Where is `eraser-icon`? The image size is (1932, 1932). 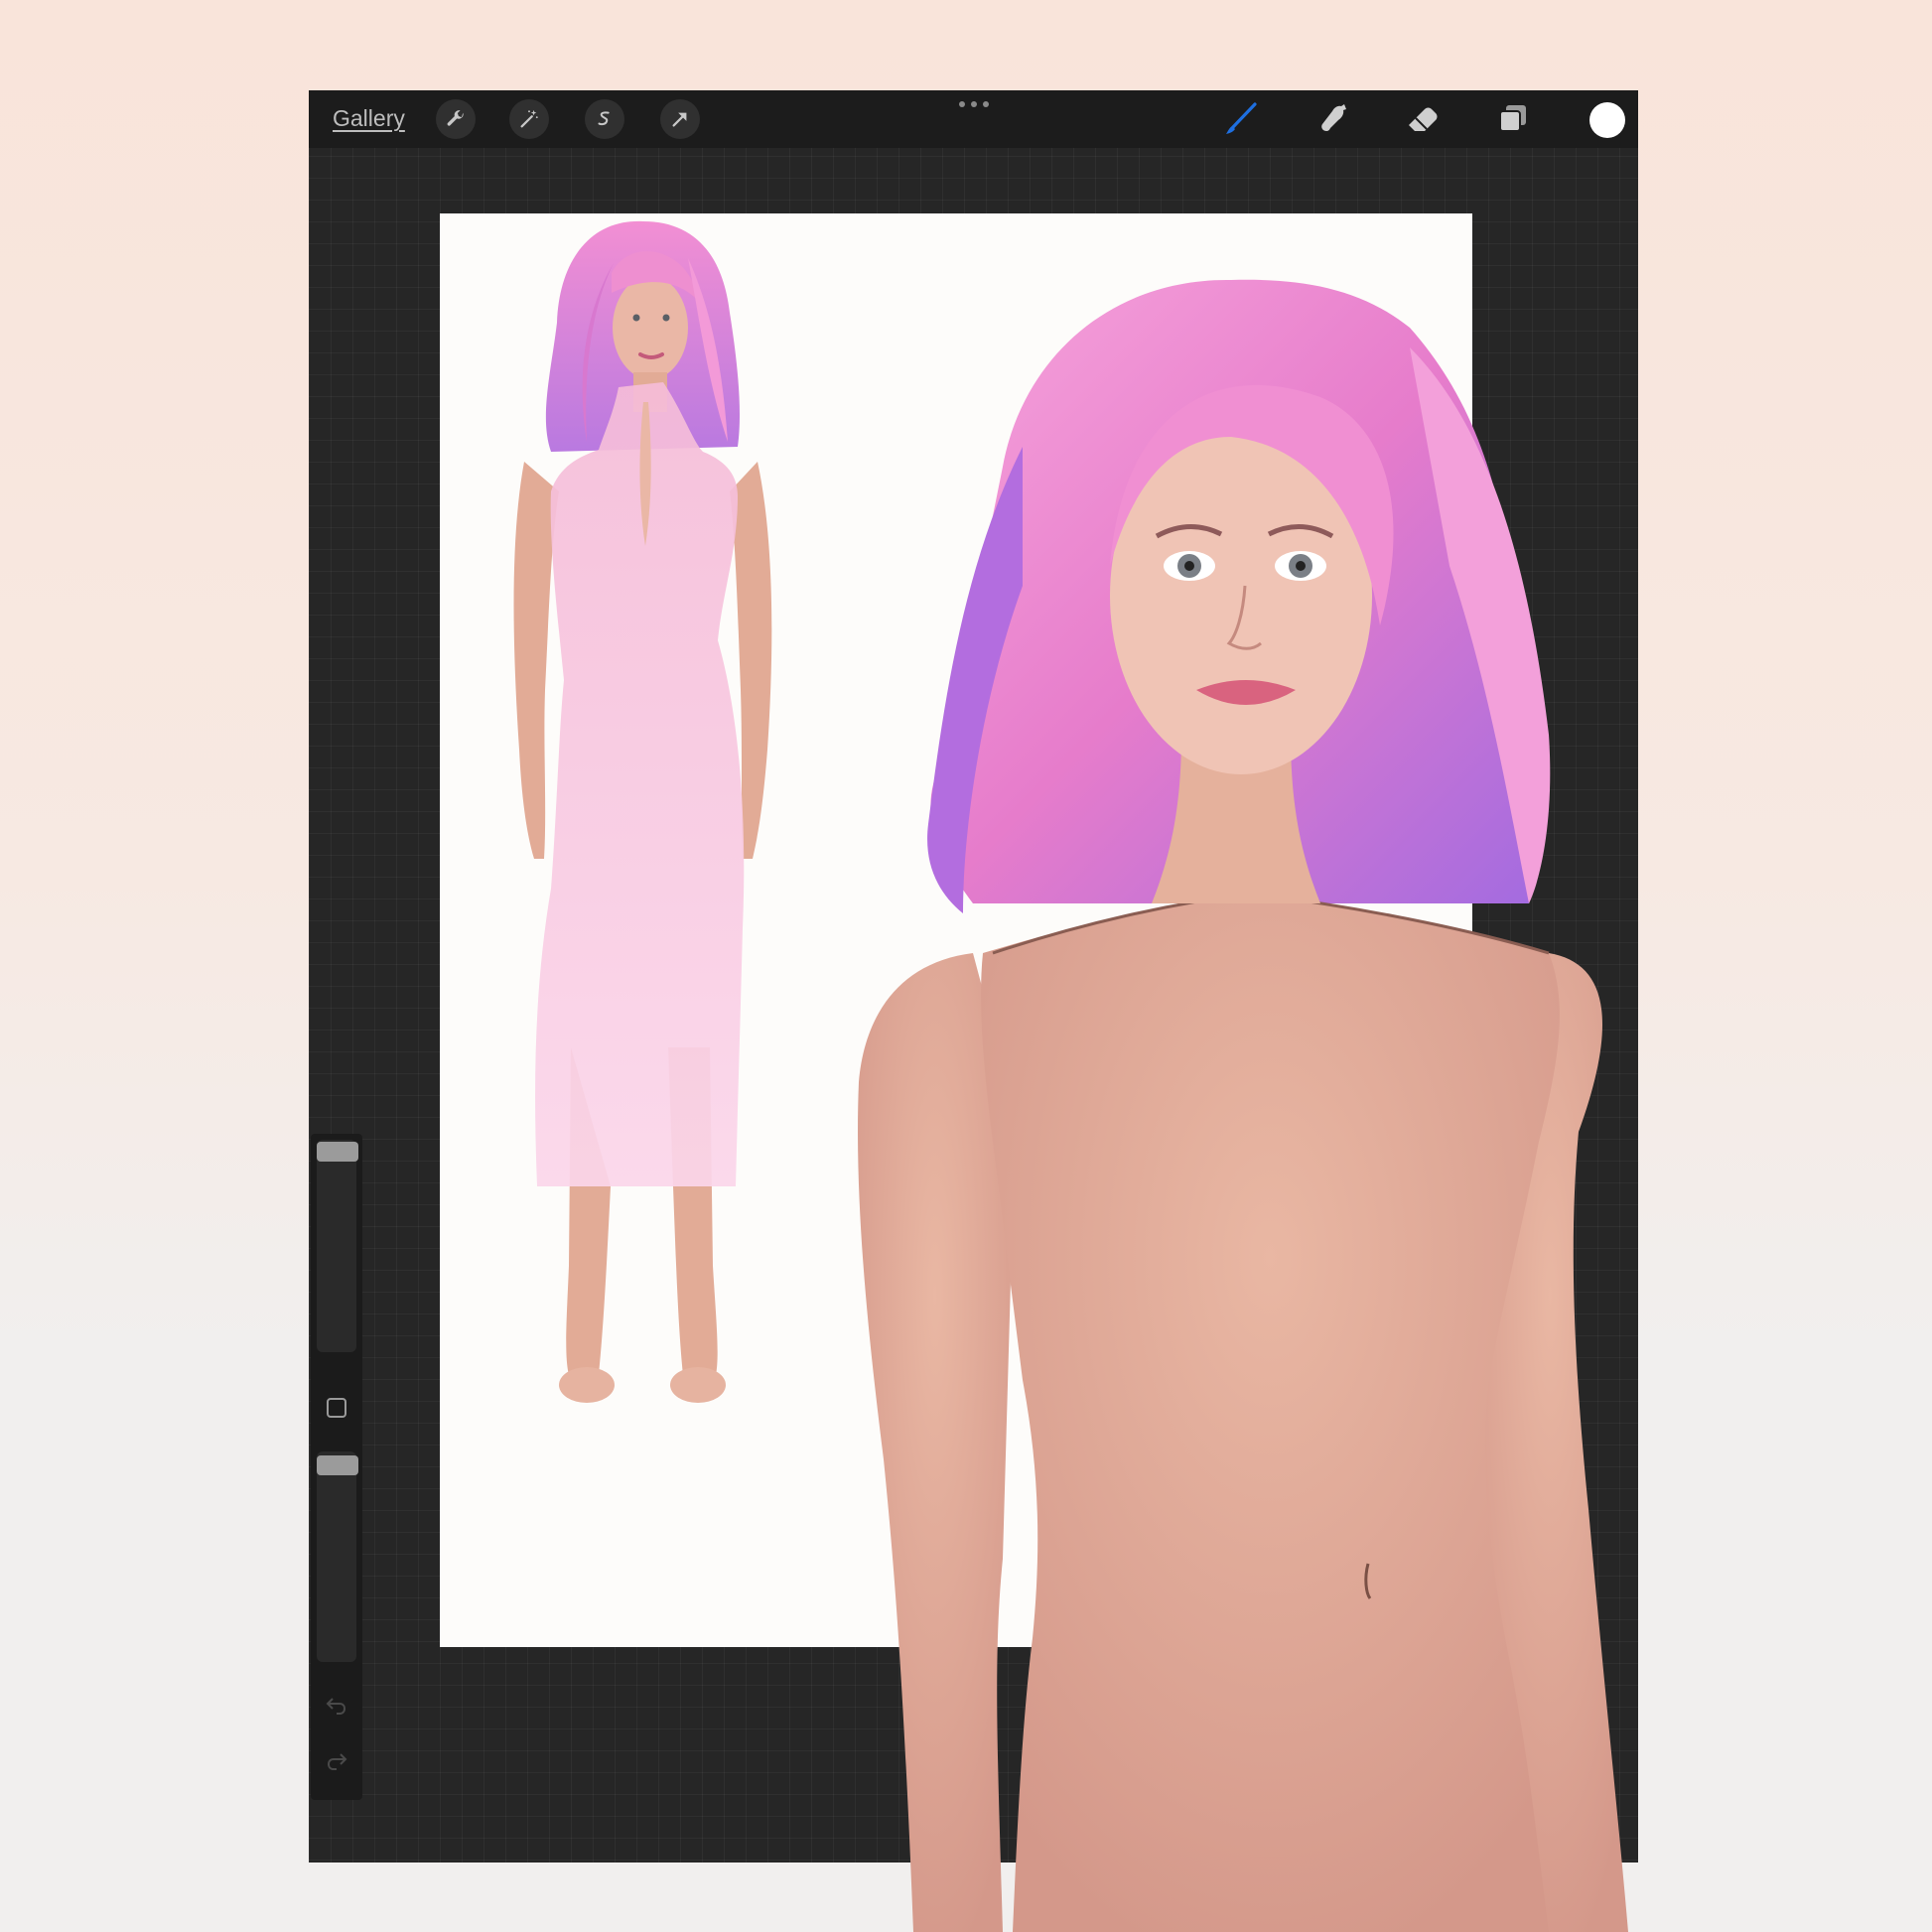
eraser-icon is located at coordinates (1424, 119).